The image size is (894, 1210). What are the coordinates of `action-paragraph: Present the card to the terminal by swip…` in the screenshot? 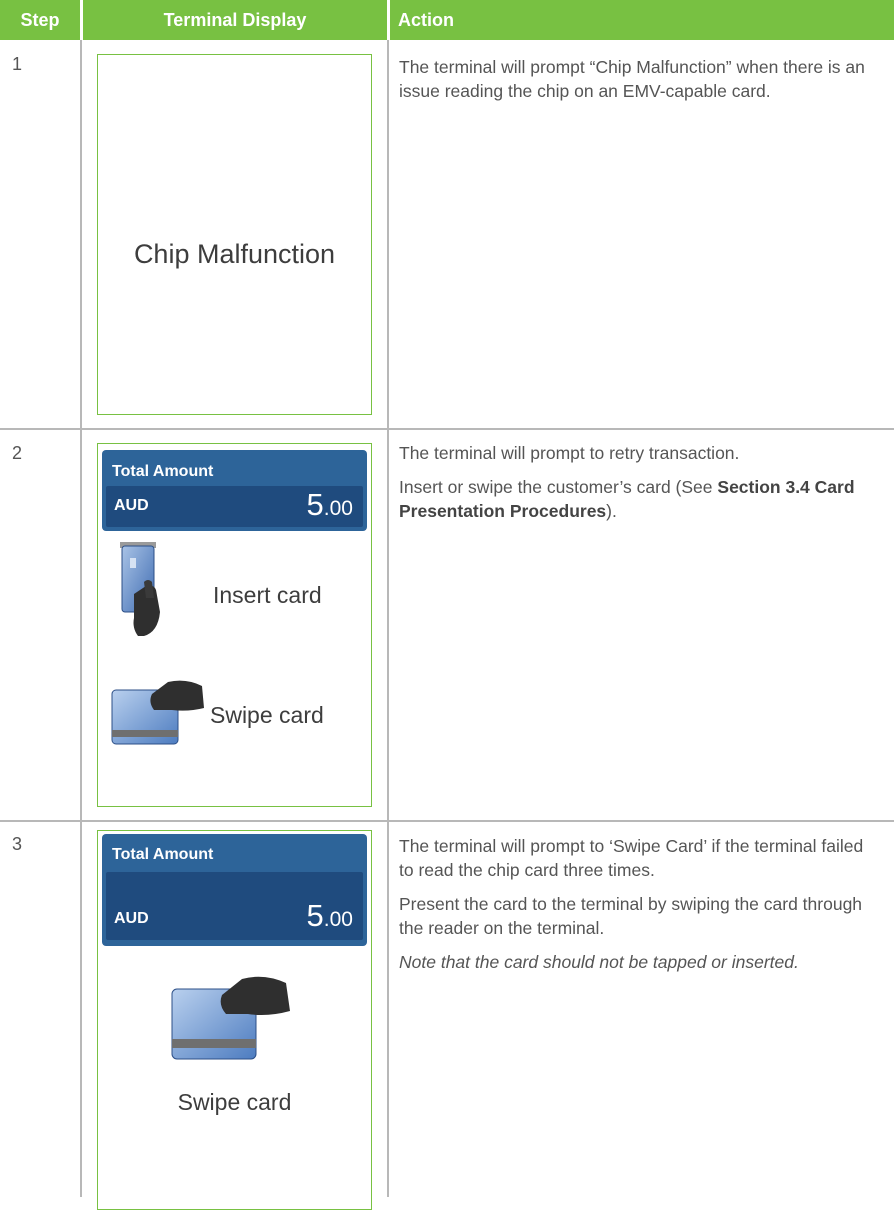 It's located at (631, 916).